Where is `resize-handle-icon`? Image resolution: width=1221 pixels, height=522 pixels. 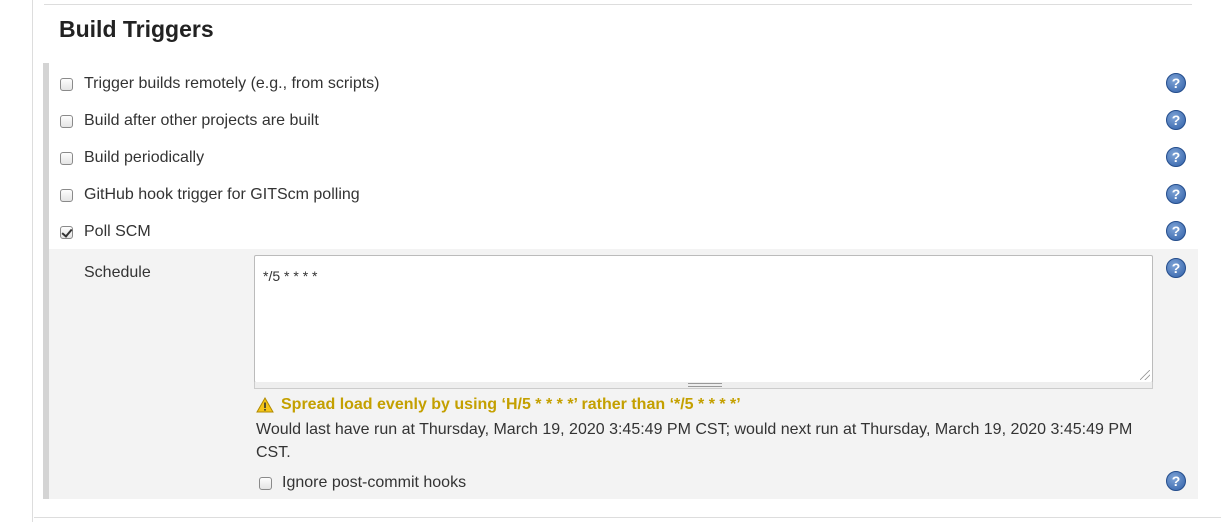 resize-handle-icon is located at coordinates (1145, 375).